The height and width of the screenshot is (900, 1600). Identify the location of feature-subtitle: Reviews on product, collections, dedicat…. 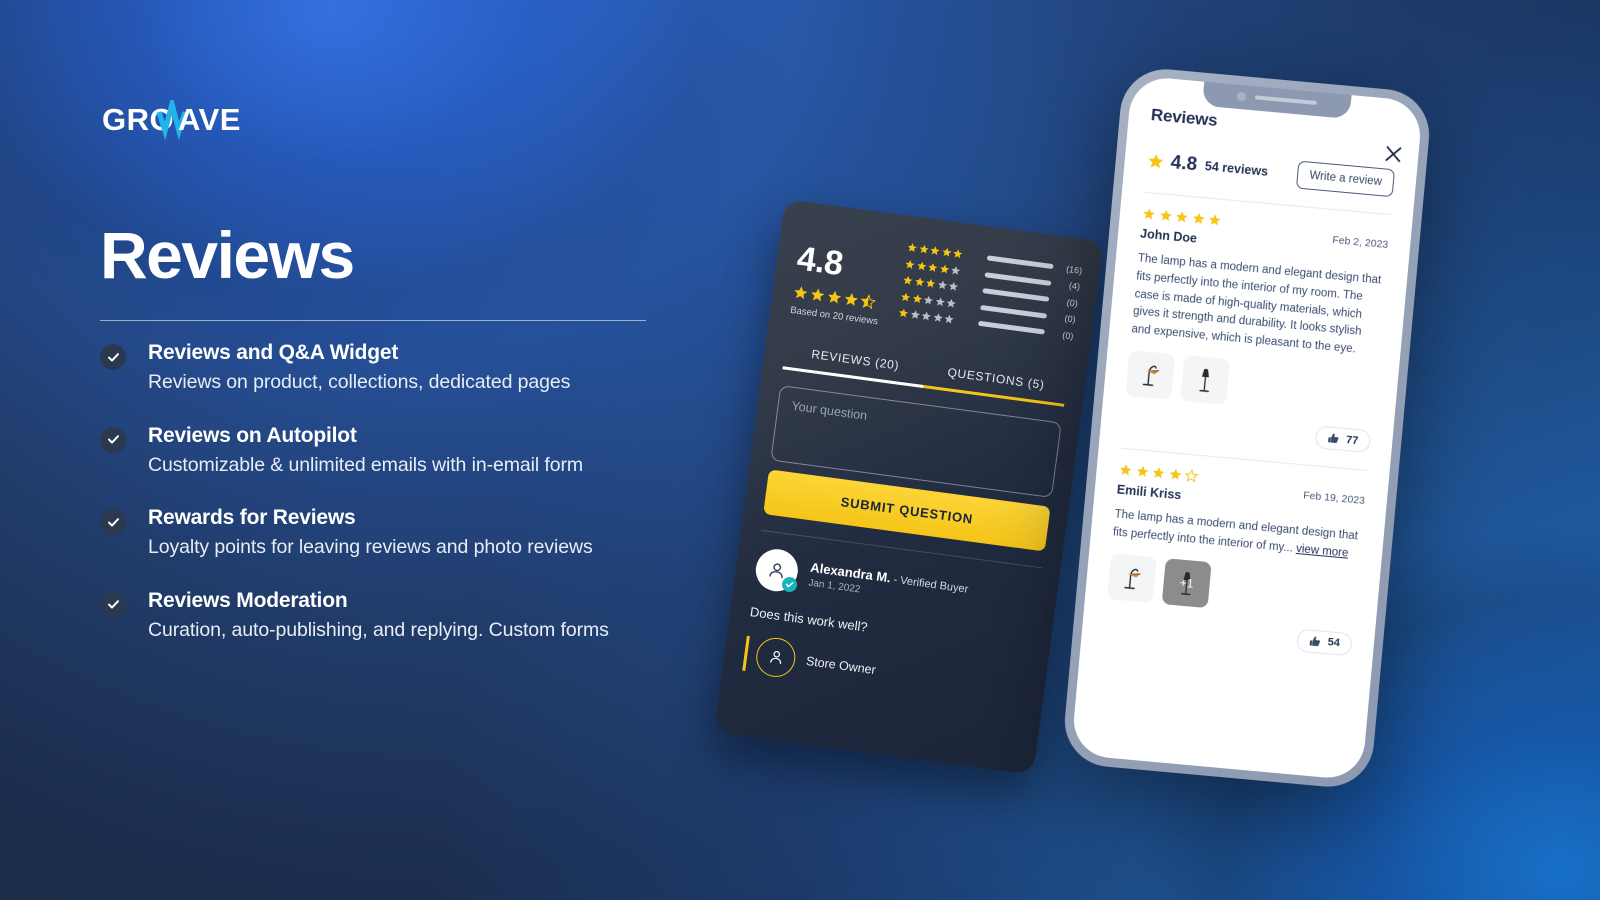
(359, 382).